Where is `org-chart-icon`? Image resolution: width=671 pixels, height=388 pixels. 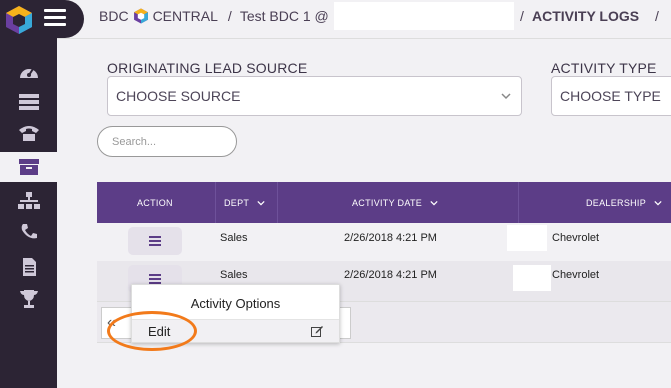
org-chart-icon is located at coordinates (28, 201).